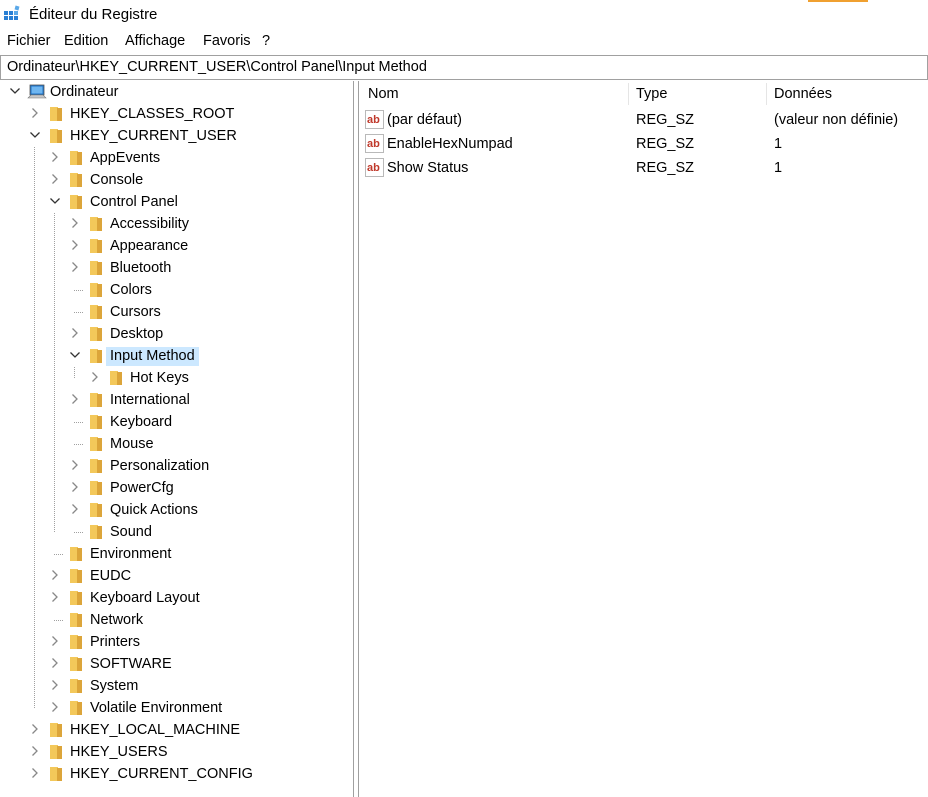  What do you see at coordinates (176, 400) in the screenshot?
I see `tree-node: International` at bounding box center [176, 400].